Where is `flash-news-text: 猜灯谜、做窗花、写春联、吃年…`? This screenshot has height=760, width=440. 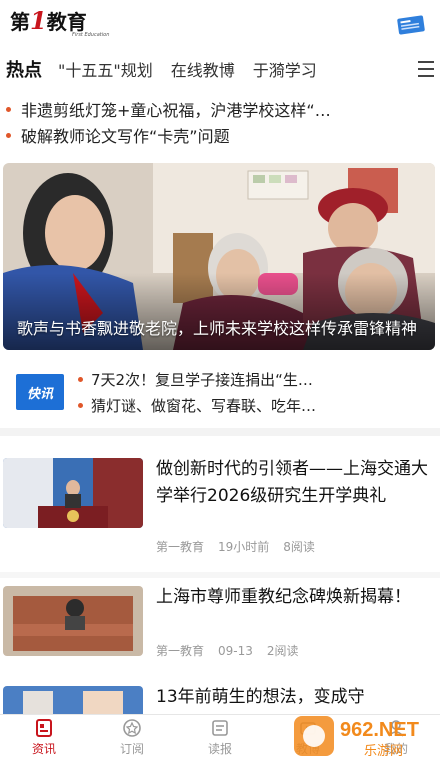
flash-news-text: 猜灯谜、做窗花、写春联、吃年… is located at coordinates (204, 405).